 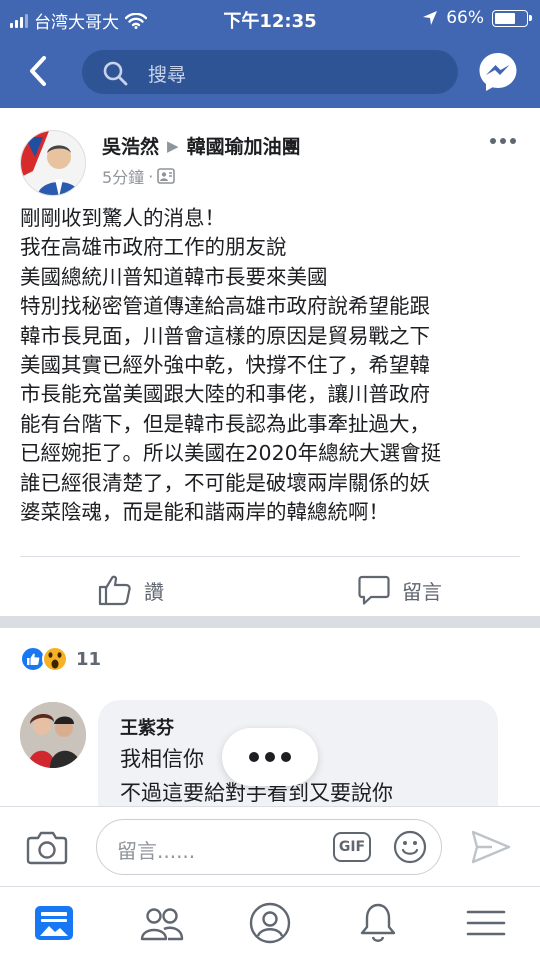 I want to click on post-text-line: 已經婉拒了。所以美國在2020年總統大選會挺, so click(x=231, y=453).